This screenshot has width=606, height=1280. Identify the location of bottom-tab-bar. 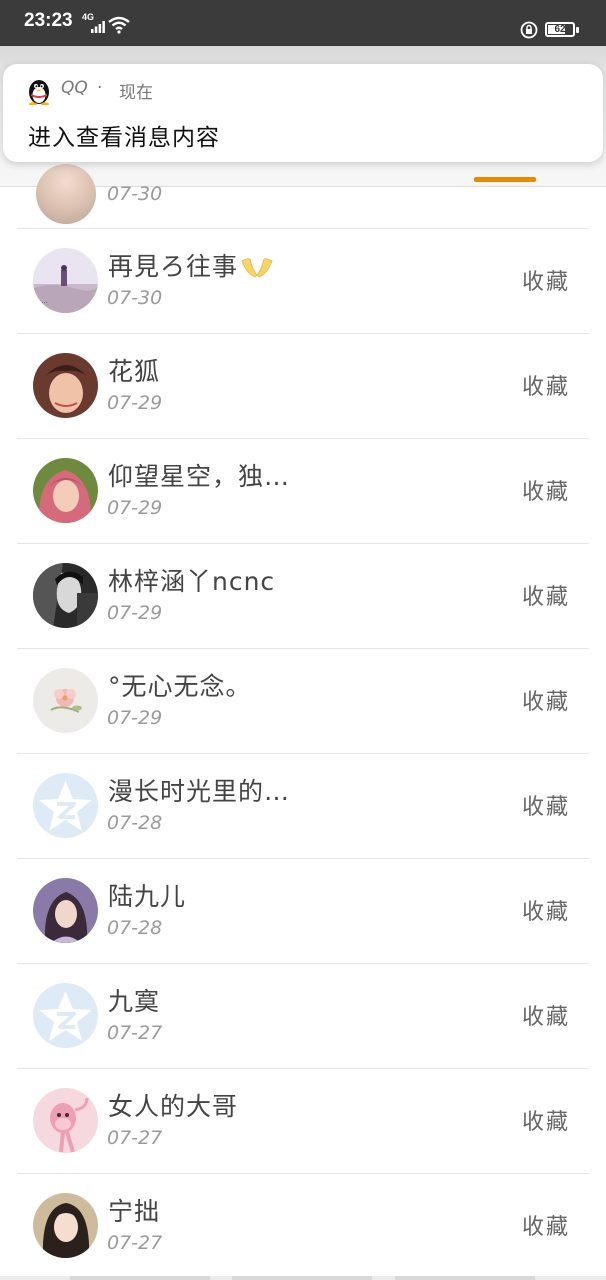
(303, 1278).